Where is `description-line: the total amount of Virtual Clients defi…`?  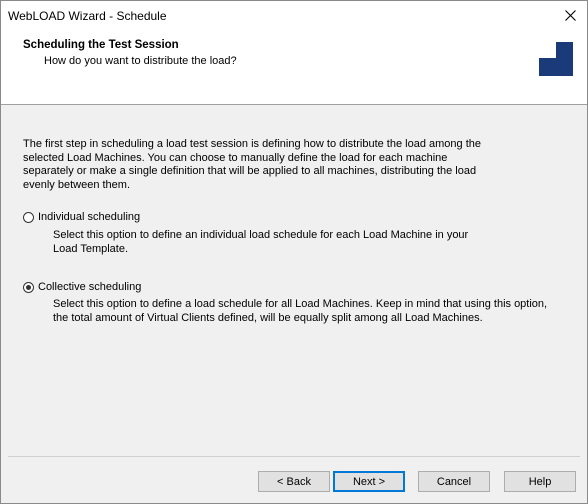 description-line: the total amount of Virtual Clients defi… is located at coordinates (268, 317).